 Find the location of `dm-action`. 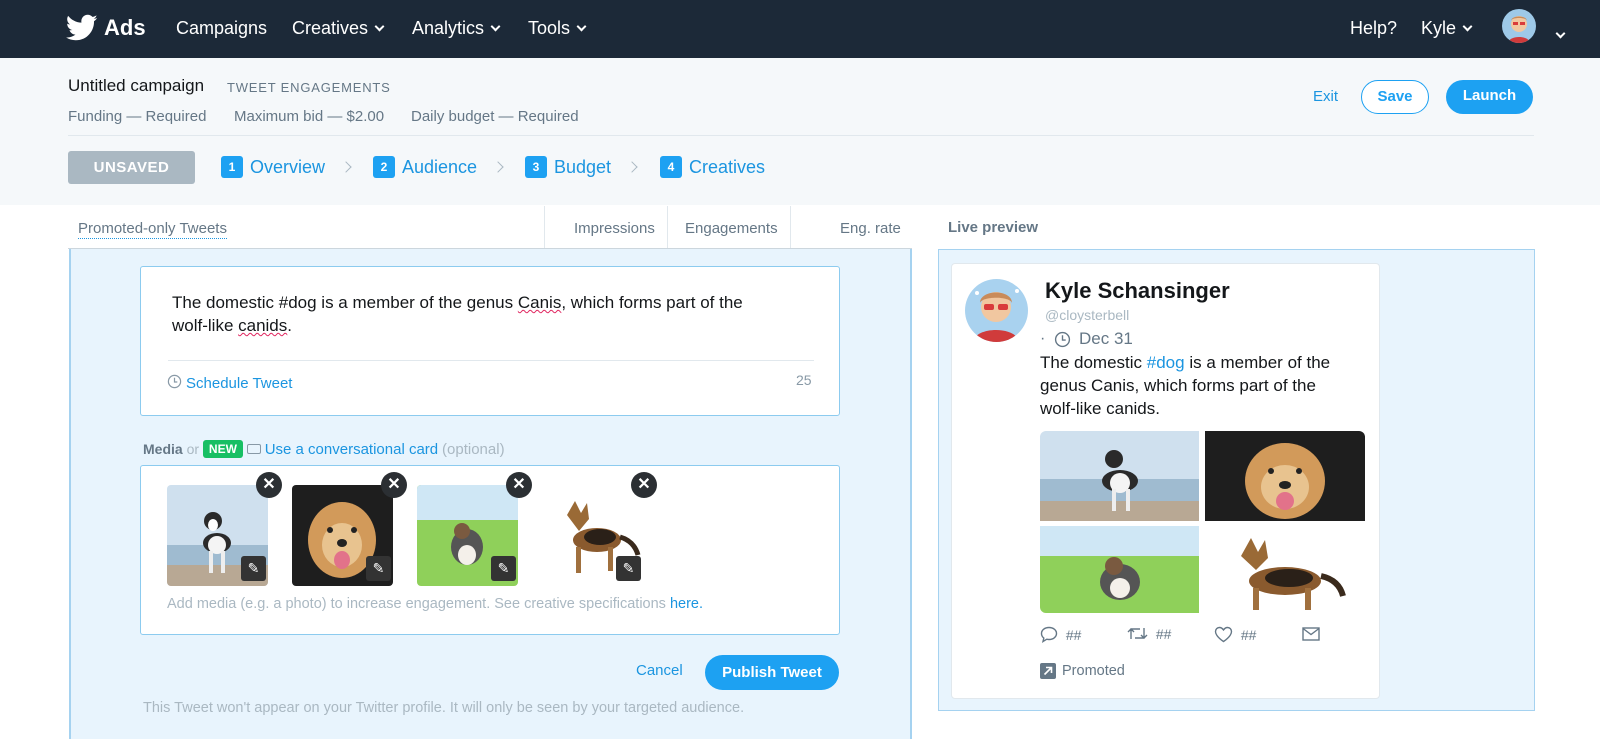

dm-action is located at coordinates (1311, 634).